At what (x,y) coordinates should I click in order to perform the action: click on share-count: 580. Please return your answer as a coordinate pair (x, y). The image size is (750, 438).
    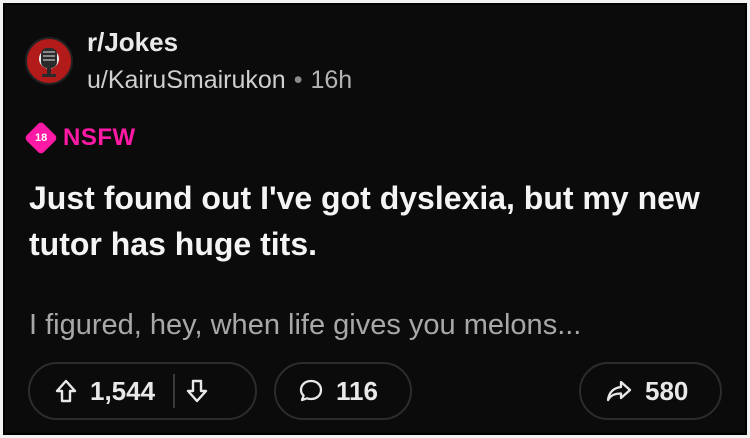
    Looking at the image, I should click on (667, 390).